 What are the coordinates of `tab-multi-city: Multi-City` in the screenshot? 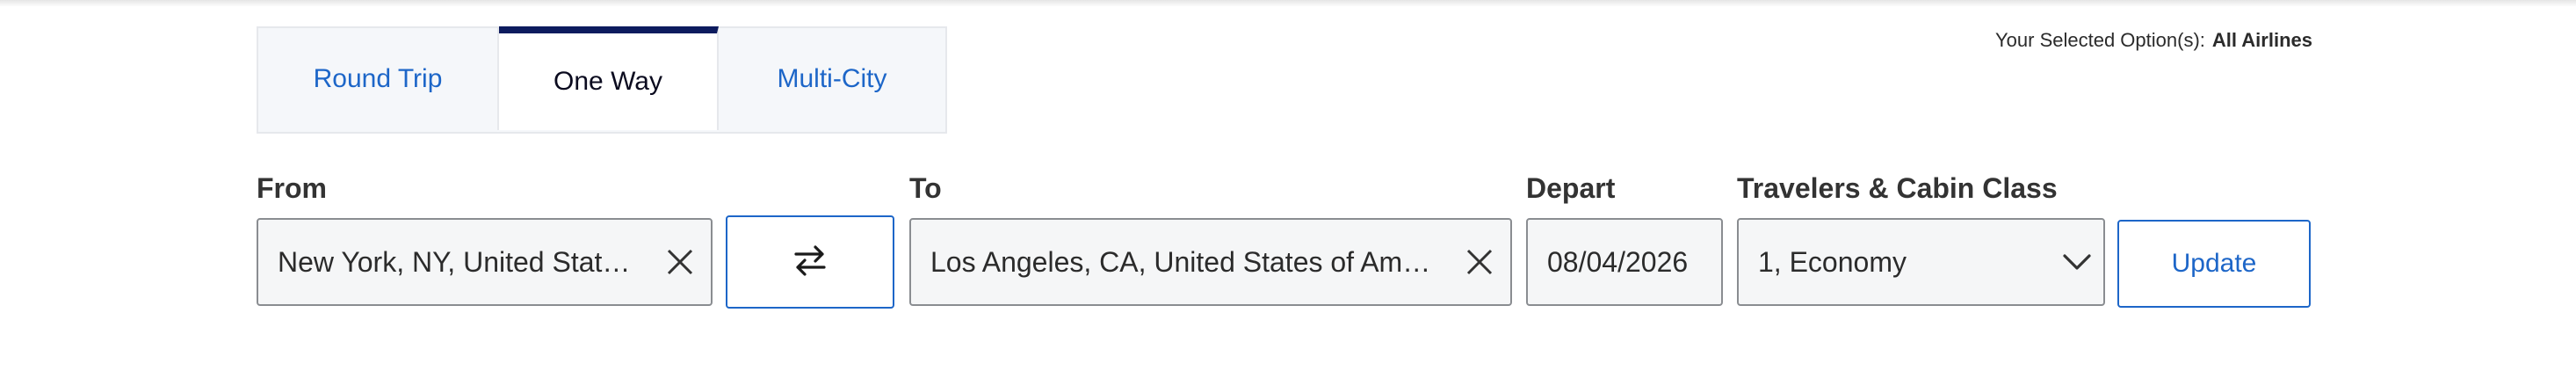 It's located at (832, 79).